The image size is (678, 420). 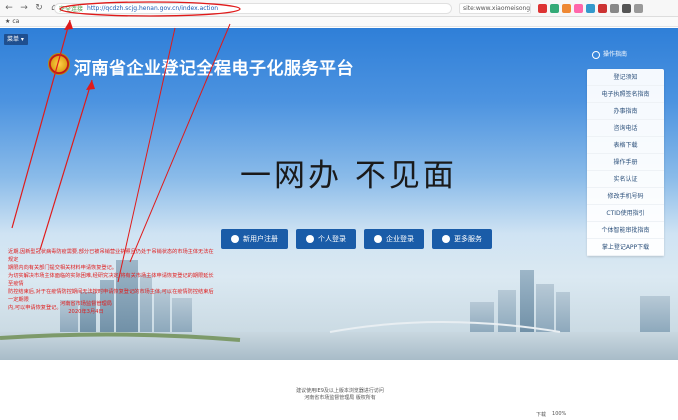 What do you see at coordinates (625, 230) in the screenshot?
I see `guide-item-smart-approval: 个体智能审批指南` at bounding box center [625, 230].